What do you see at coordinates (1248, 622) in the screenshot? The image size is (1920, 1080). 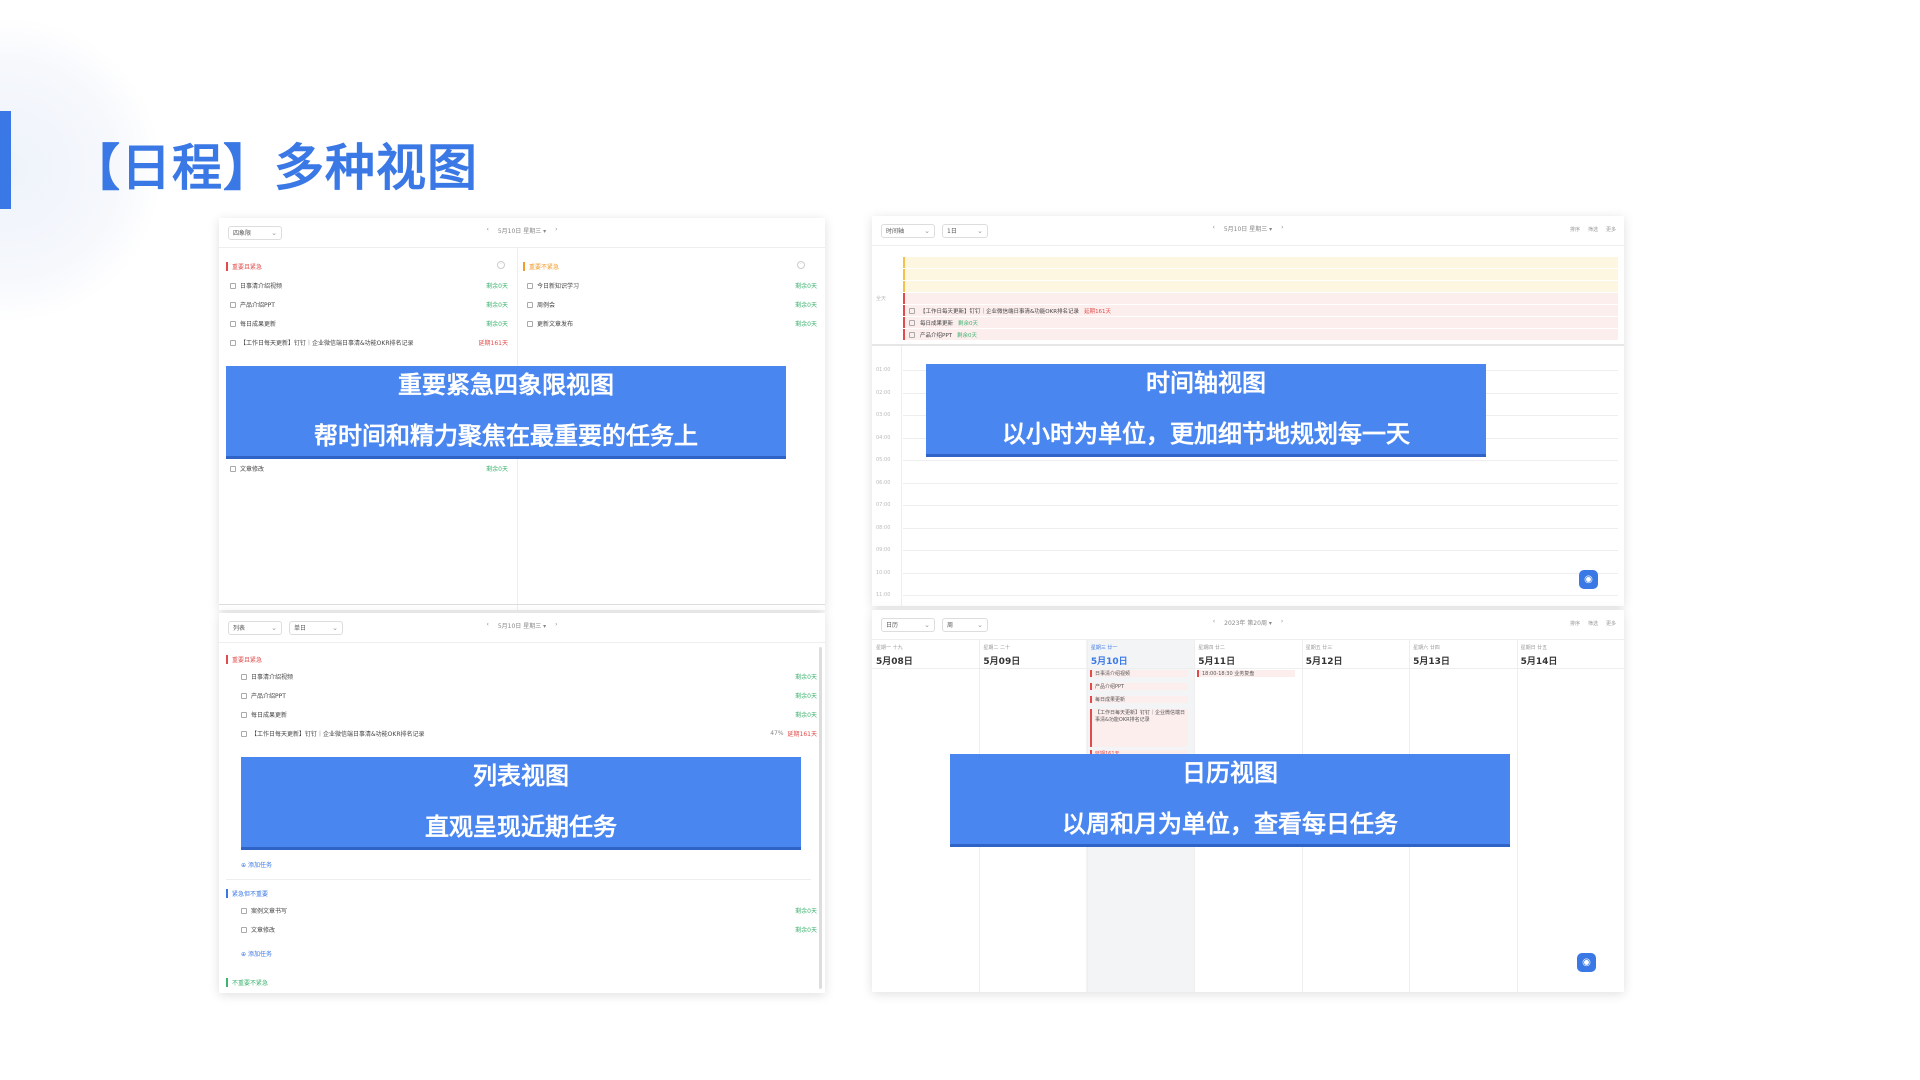 I see `week-label: 2023年 第20周 ▾` at bounding box center [1248, 622].